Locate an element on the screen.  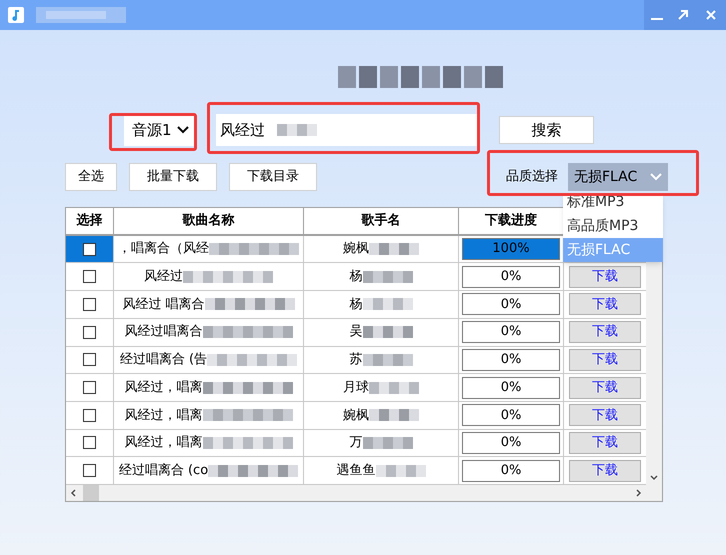
singer-name: 吴 is located at coordinates (356, 332).